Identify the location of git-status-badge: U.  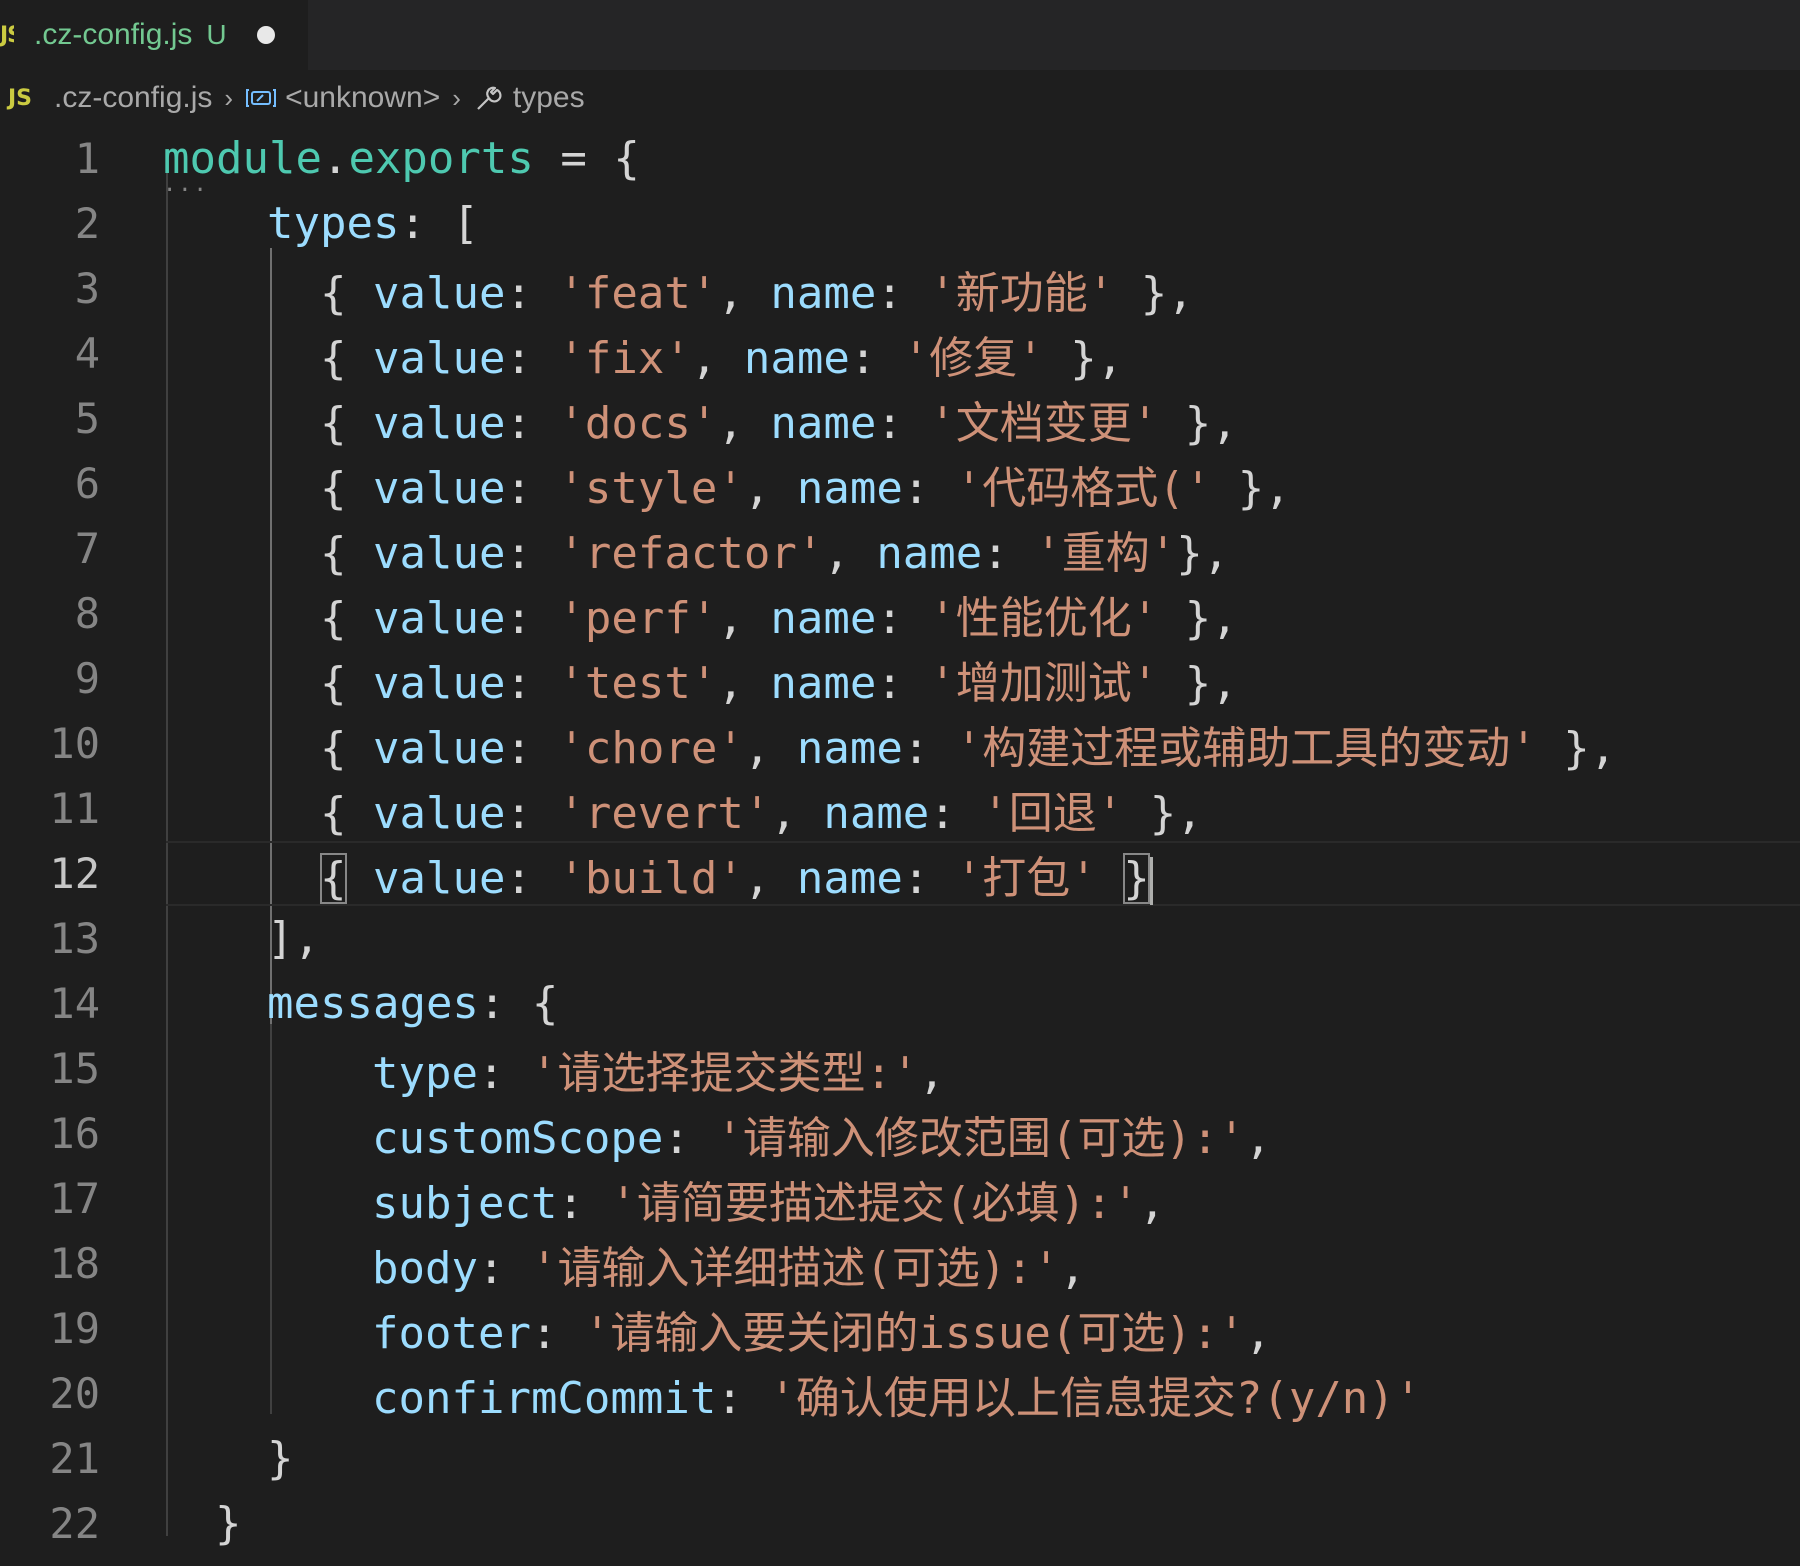
(216, 34).